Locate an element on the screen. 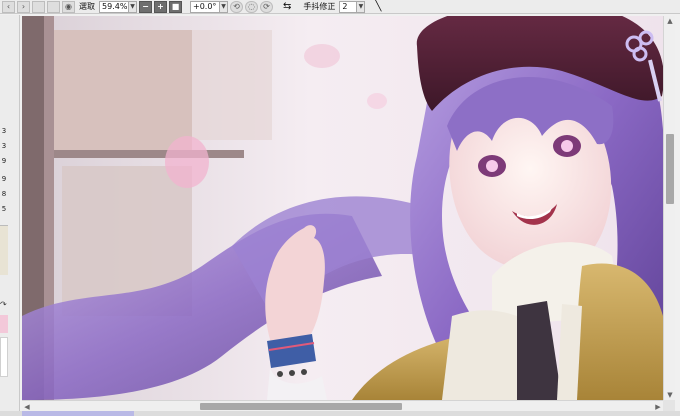  rotation-select: +0.0° ▼ is located at coordinates (209, 6).